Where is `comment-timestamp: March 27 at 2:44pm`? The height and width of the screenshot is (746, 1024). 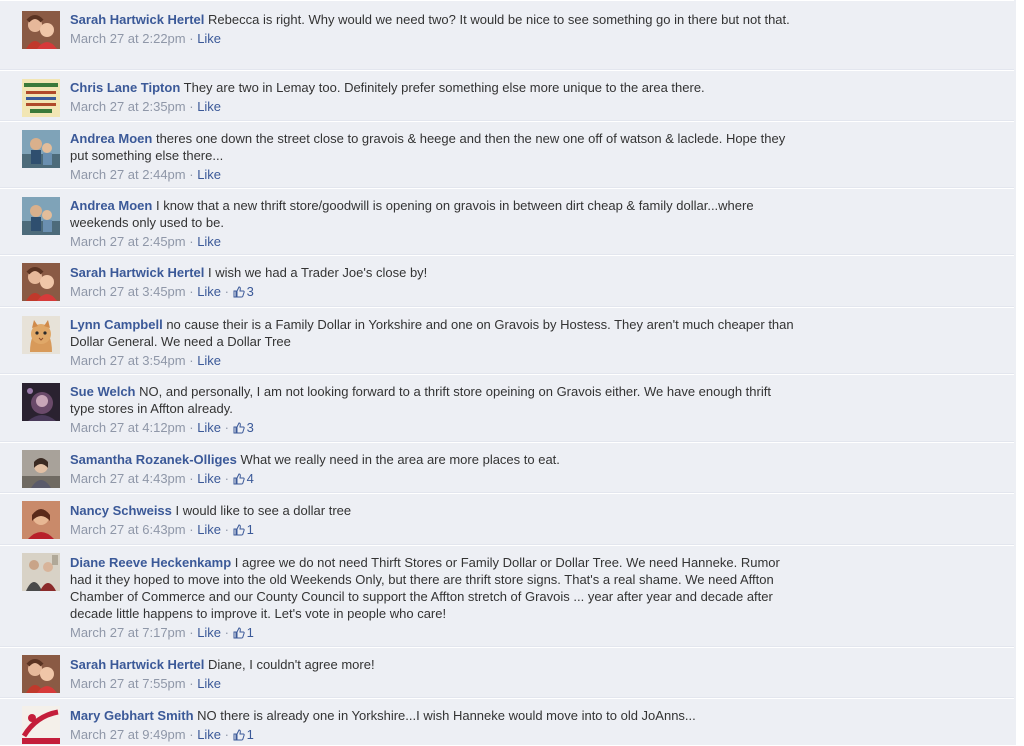 comment-timestamp: March 27 at 2:44pm is located at coordinates (128, 174).